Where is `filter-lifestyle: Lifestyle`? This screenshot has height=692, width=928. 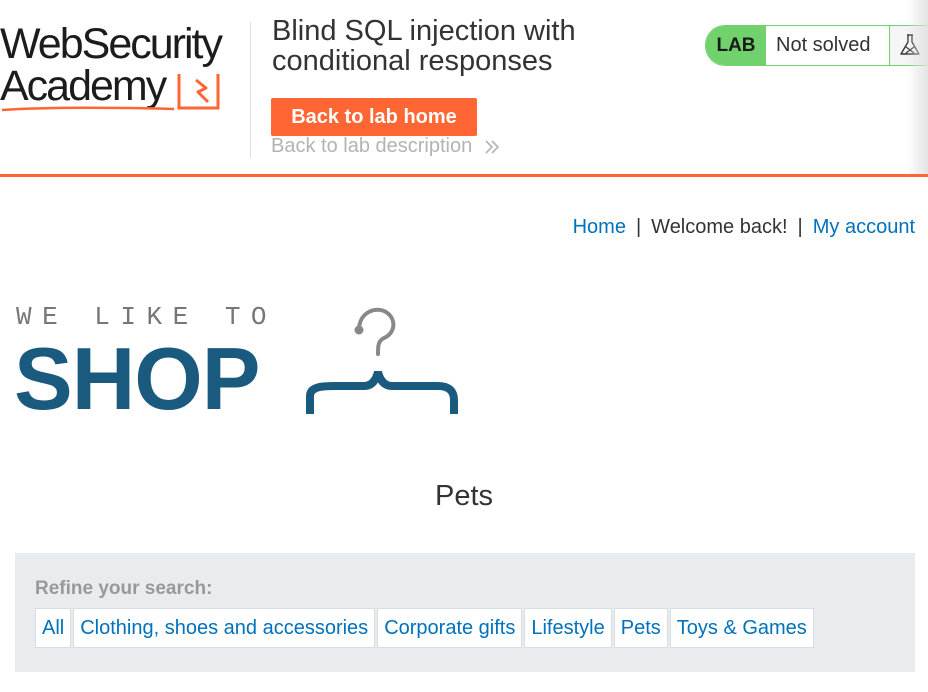 filter-lifestyle: Lifestyle is located at coordinates (568, 628).